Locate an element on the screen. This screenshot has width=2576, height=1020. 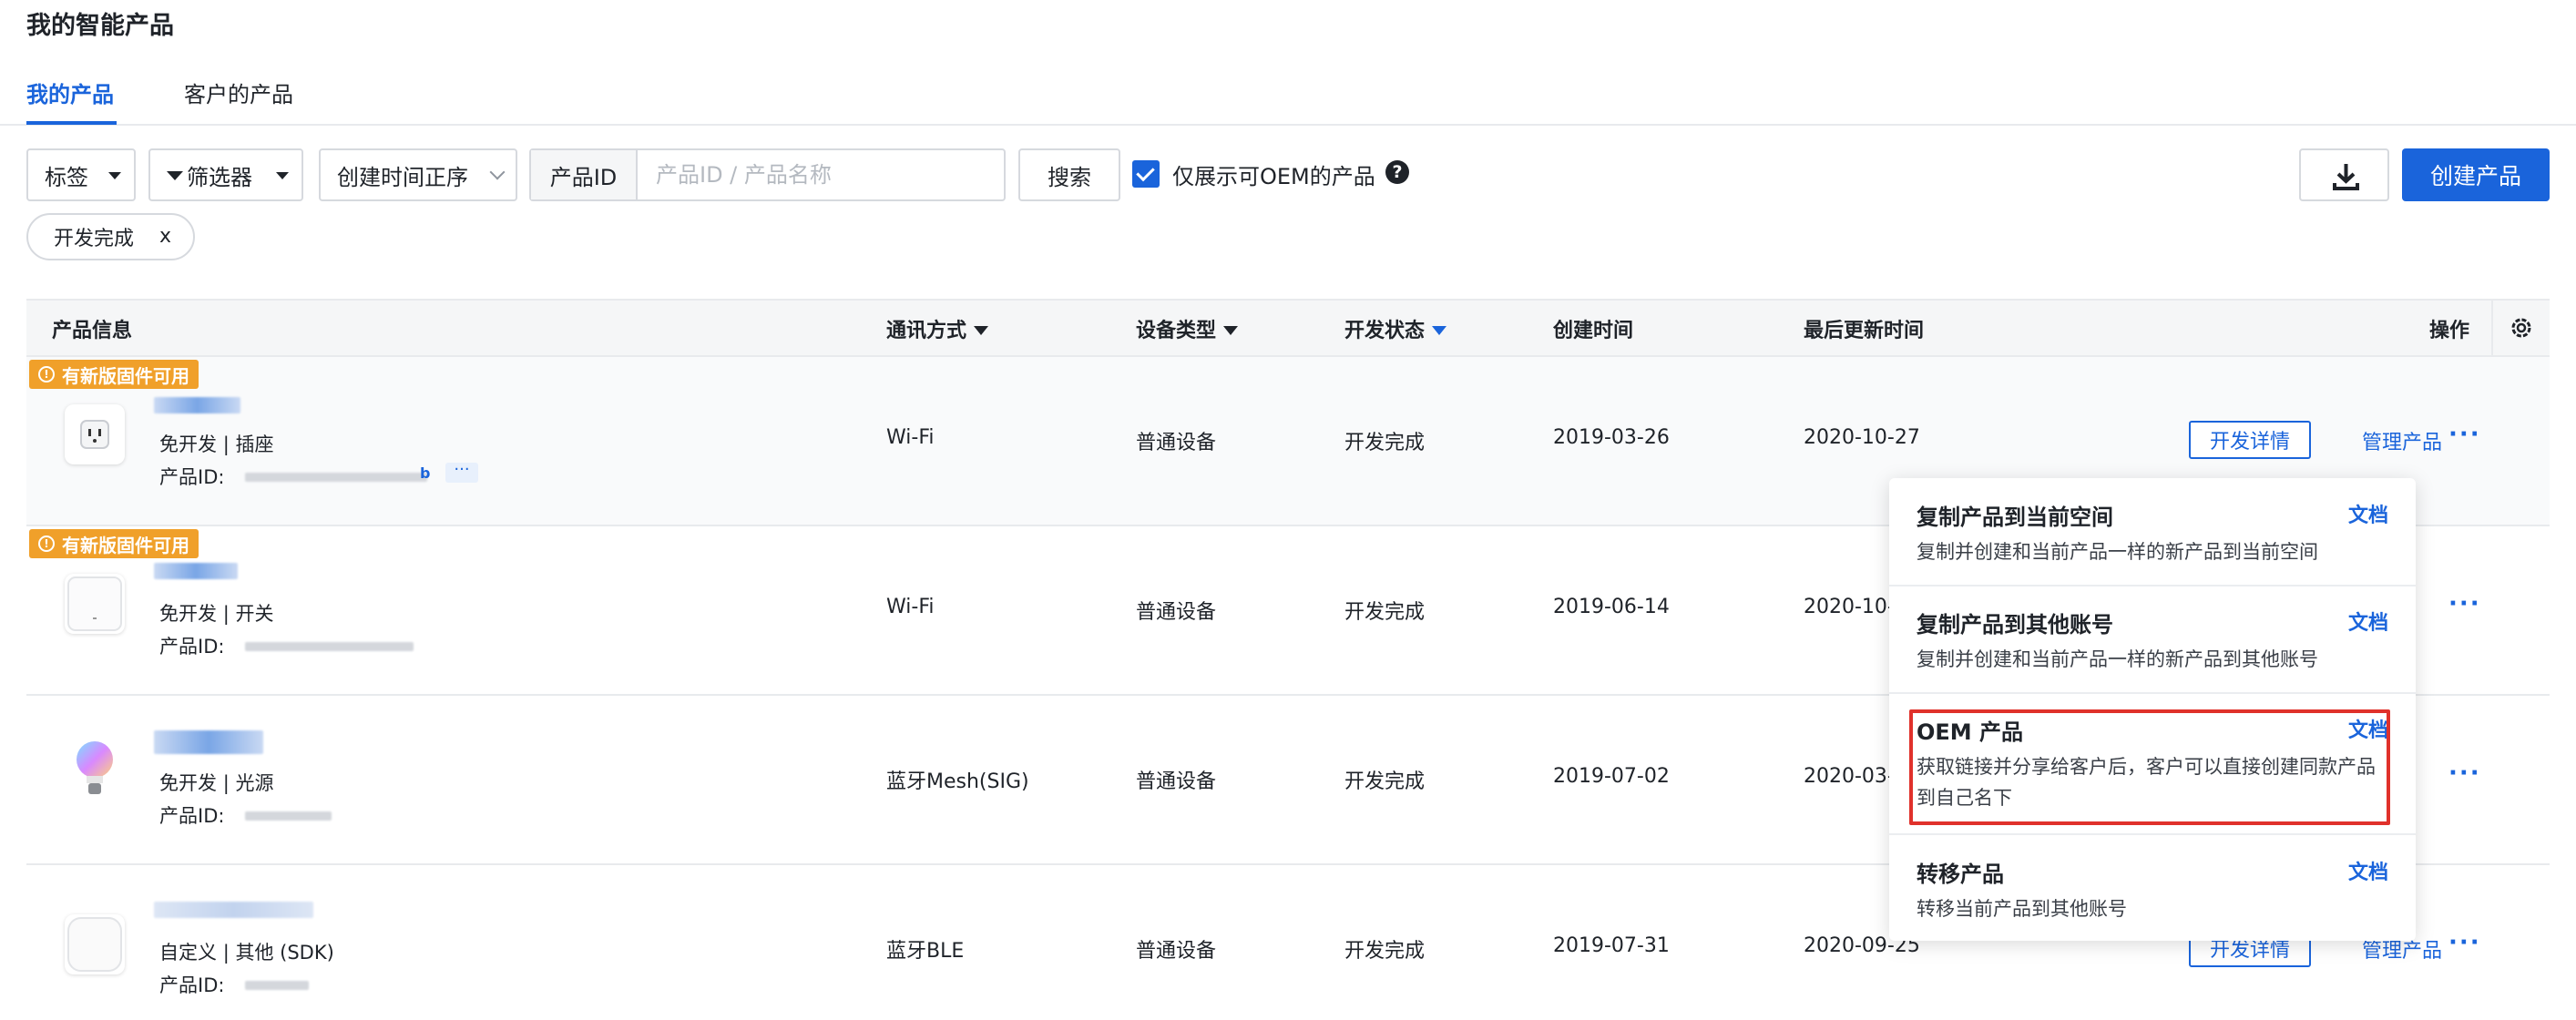
product-name-redacted is located at coordinates (197, 405).